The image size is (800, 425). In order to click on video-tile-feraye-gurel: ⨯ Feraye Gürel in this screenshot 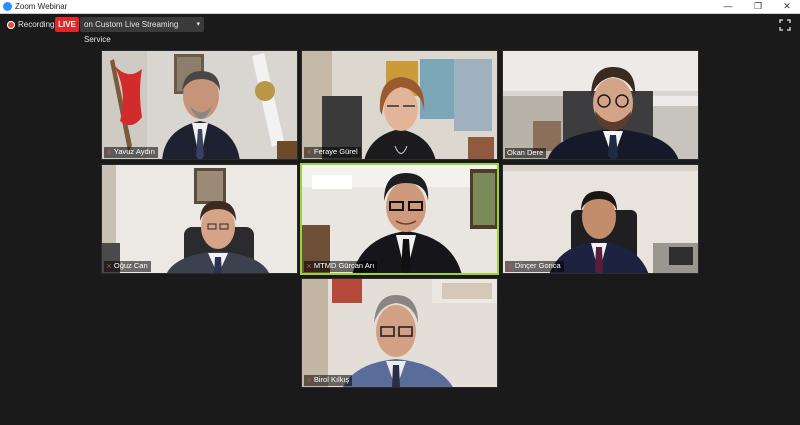, I will do `click(399, 105)`.